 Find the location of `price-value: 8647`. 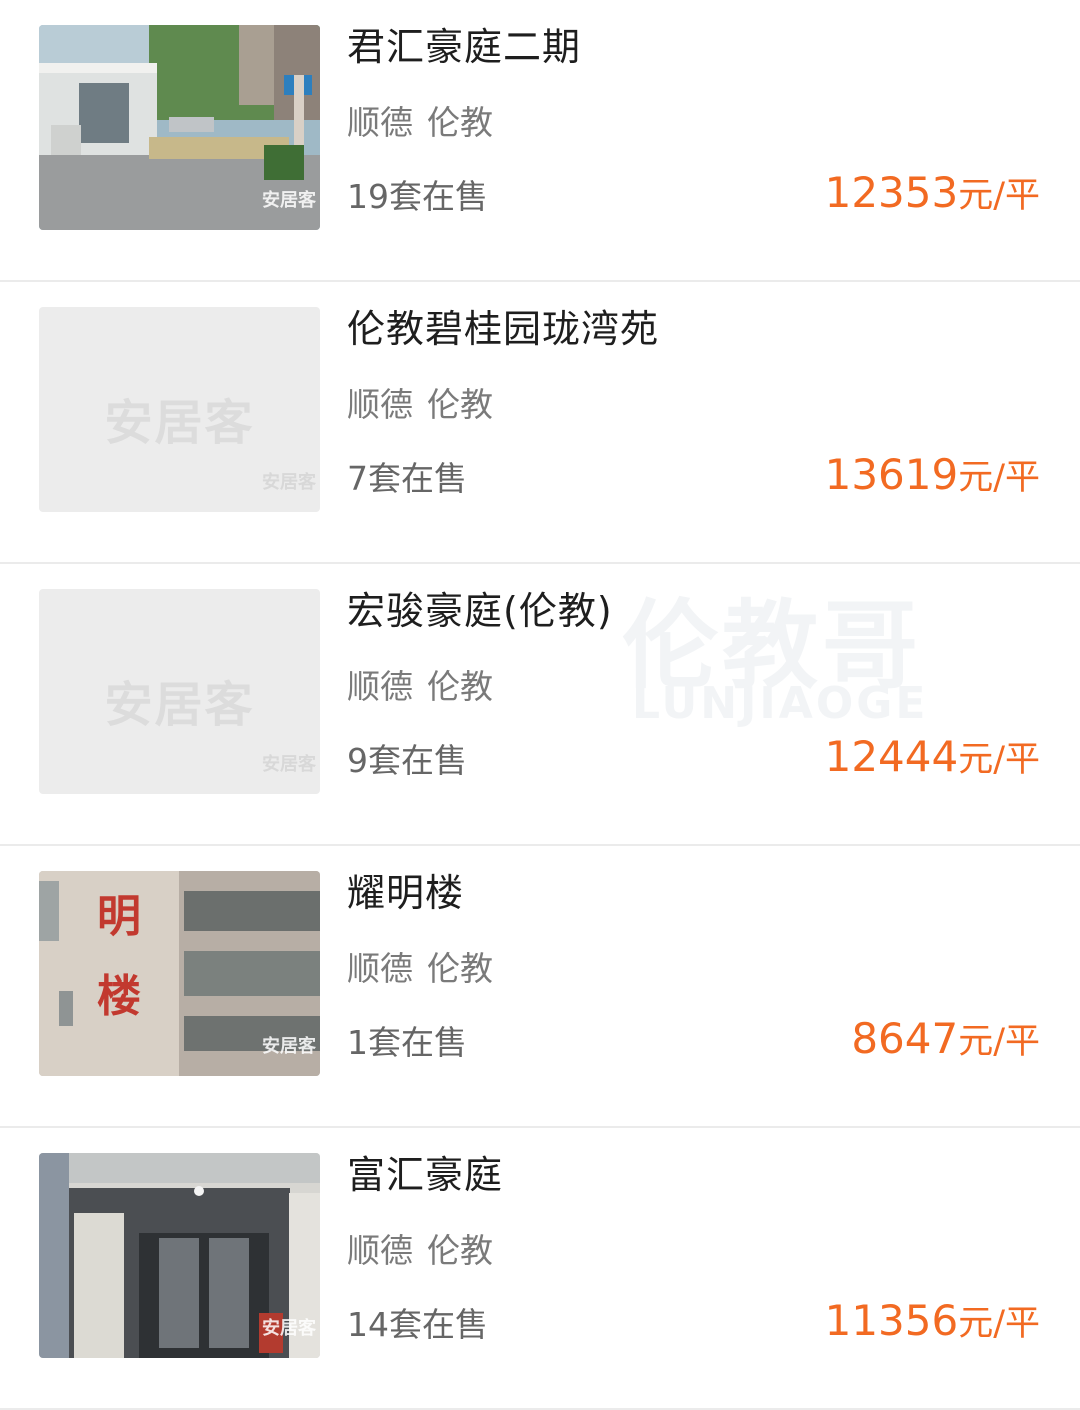

price-value: 8647 is located at coordinates (905, 1038).